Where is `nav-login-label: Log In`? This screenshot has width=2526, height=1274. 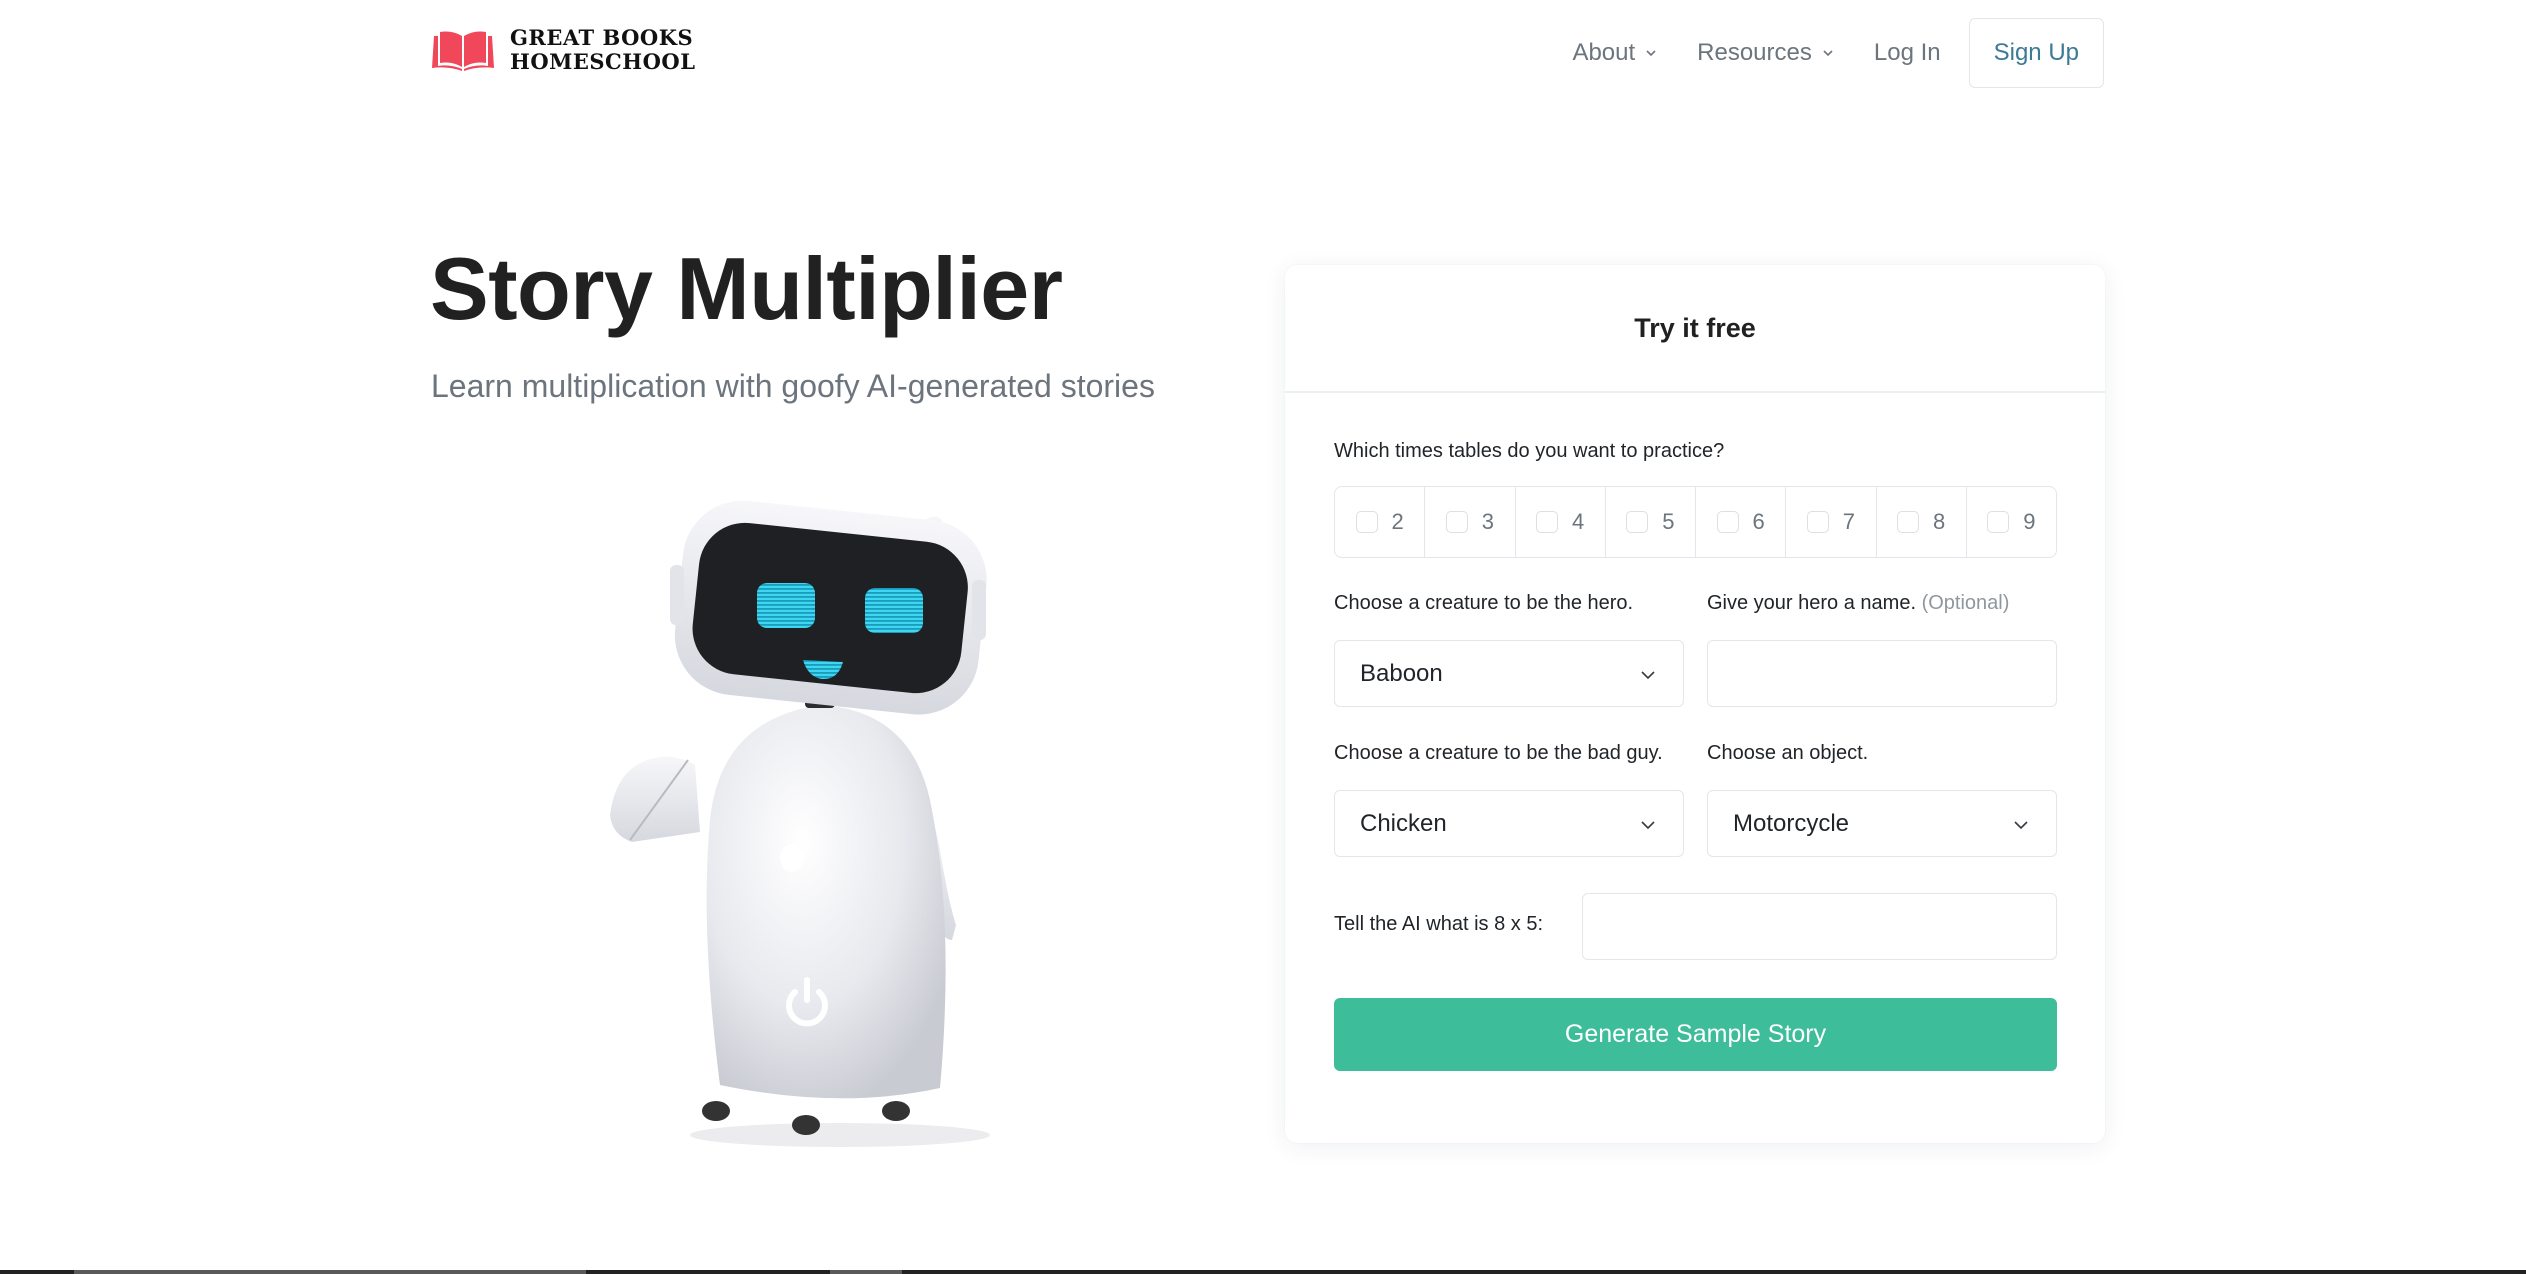 nav-login-label: Log In is located at coordinates (1907, 52).